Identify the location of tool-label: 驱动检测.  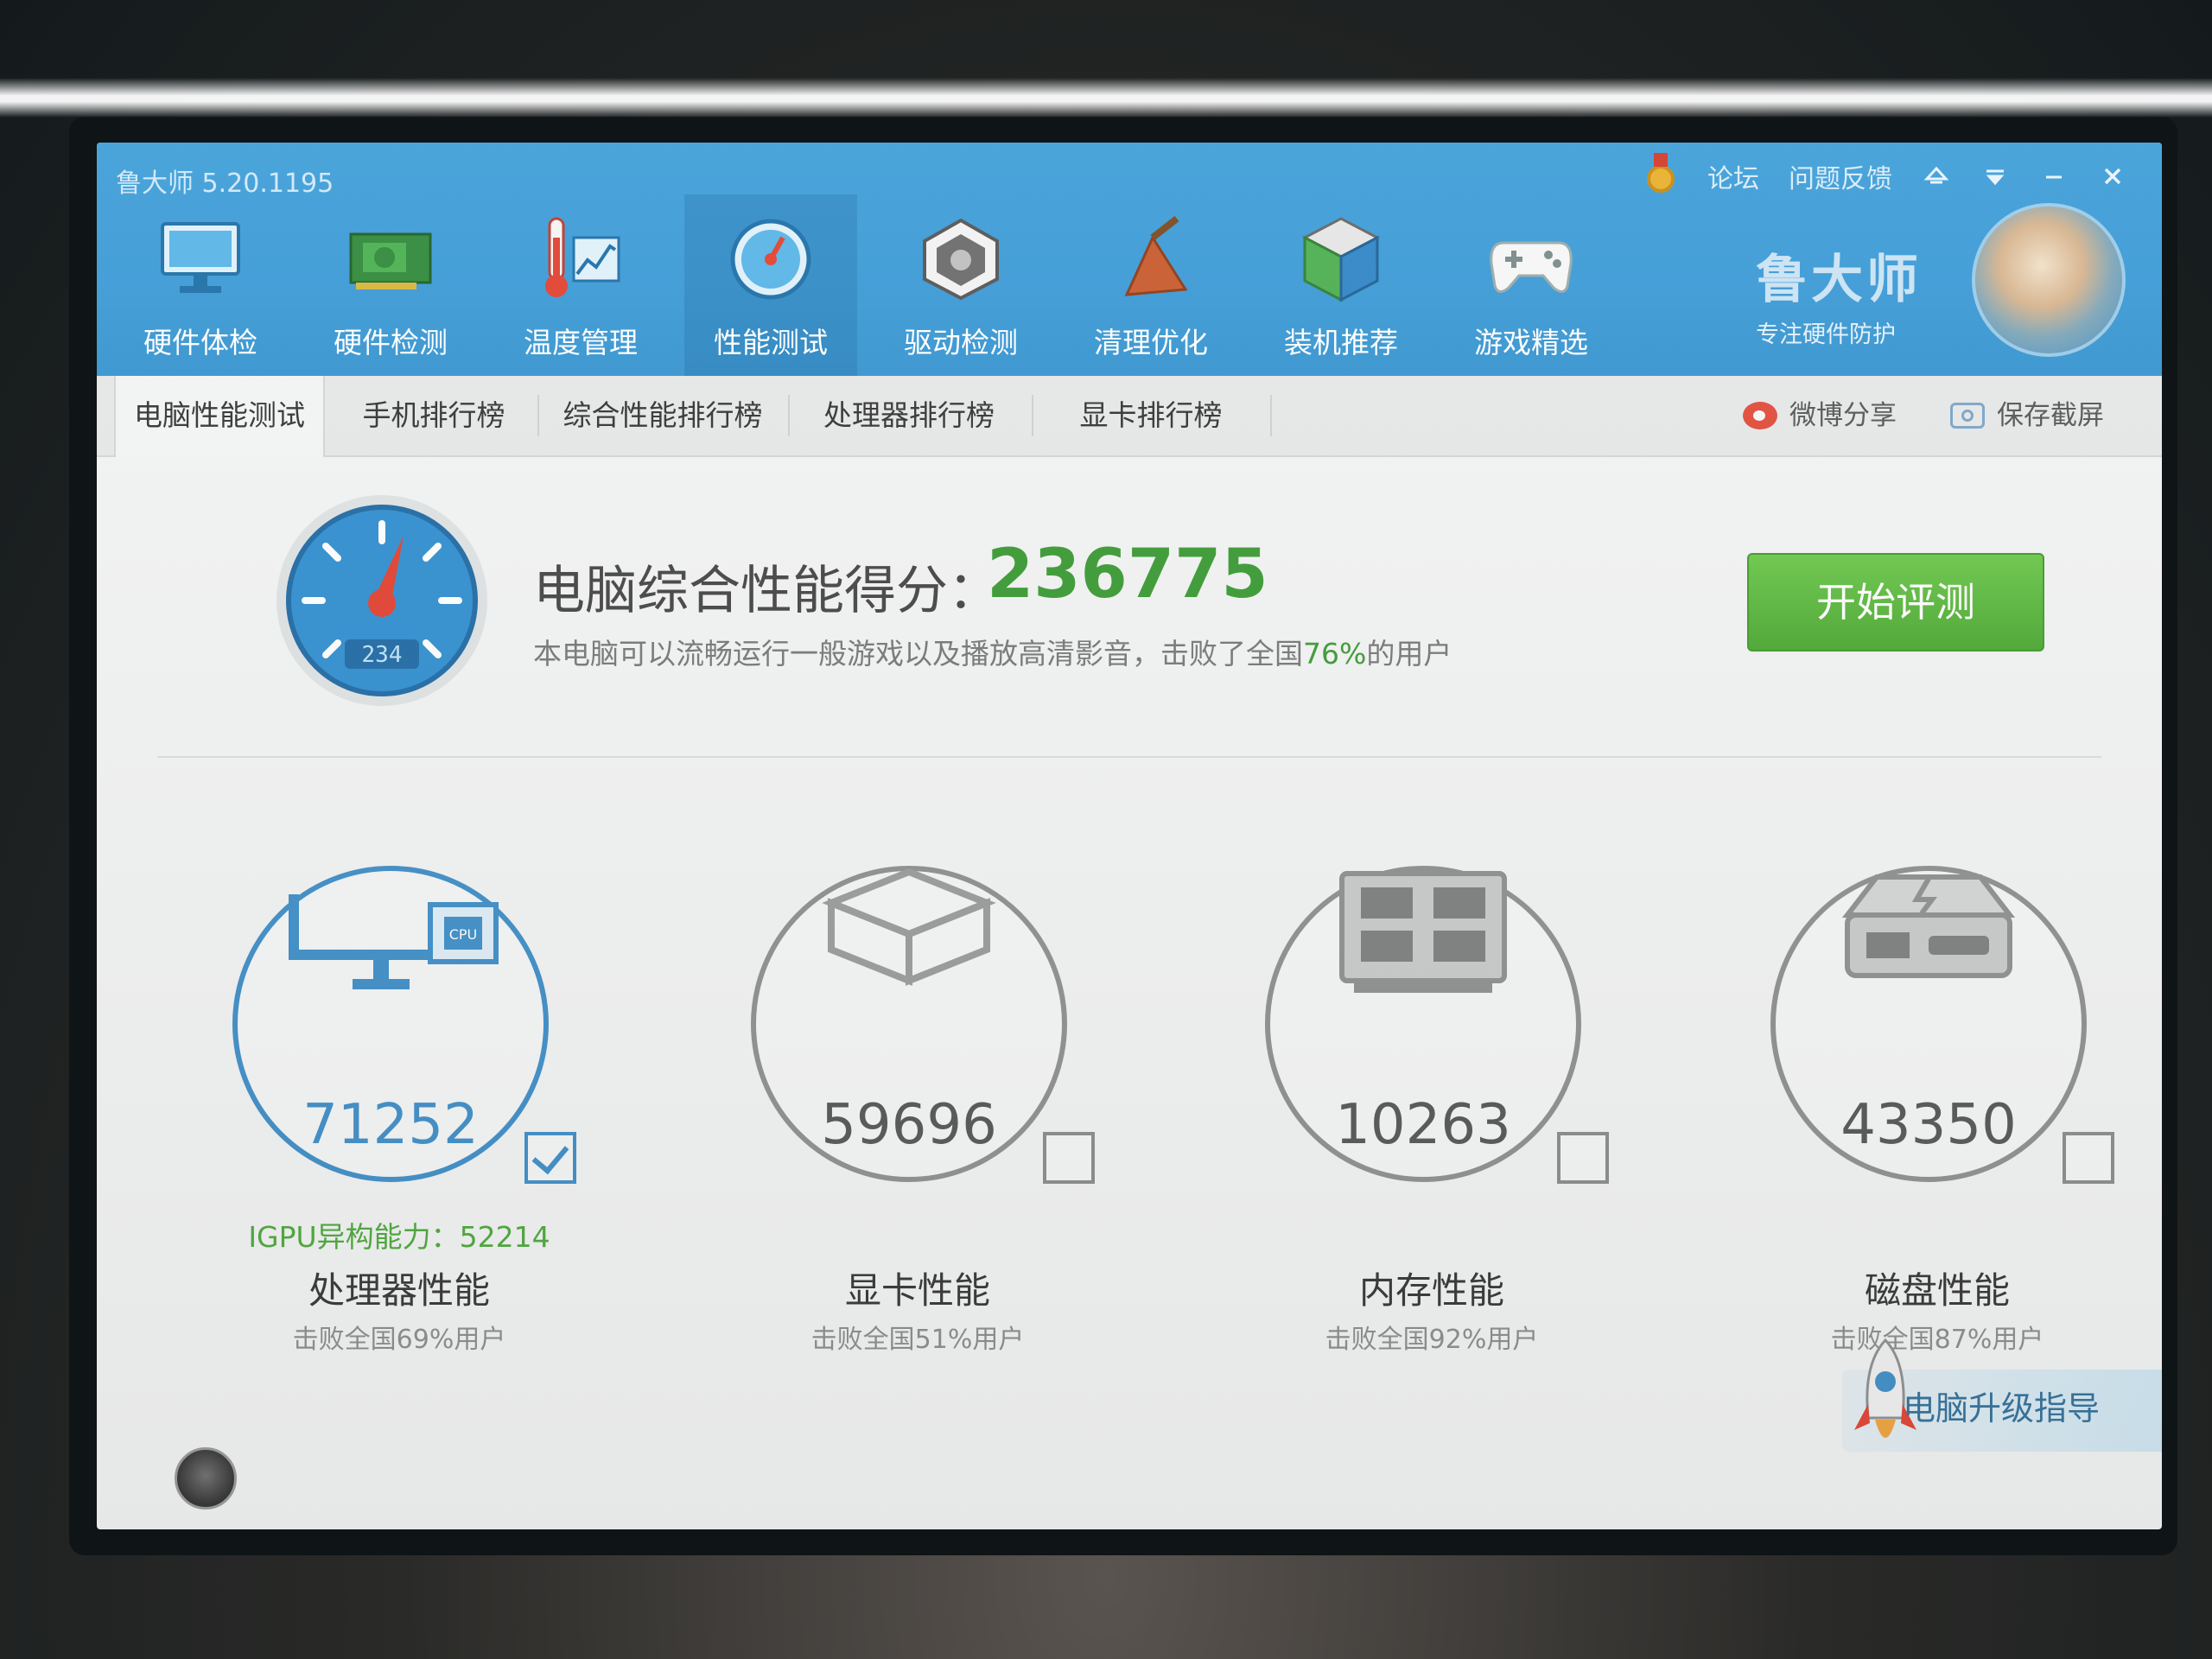
(961, 342).